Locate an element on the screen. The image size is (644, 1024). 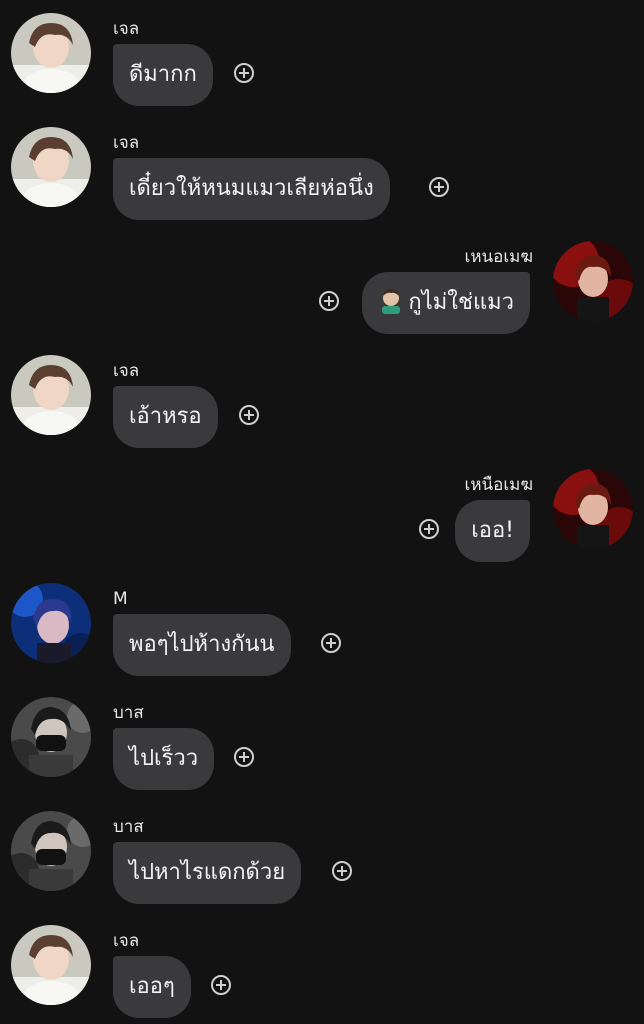
message-row: M พอๆไปห้างกันน is located at coordinates (322, 625).